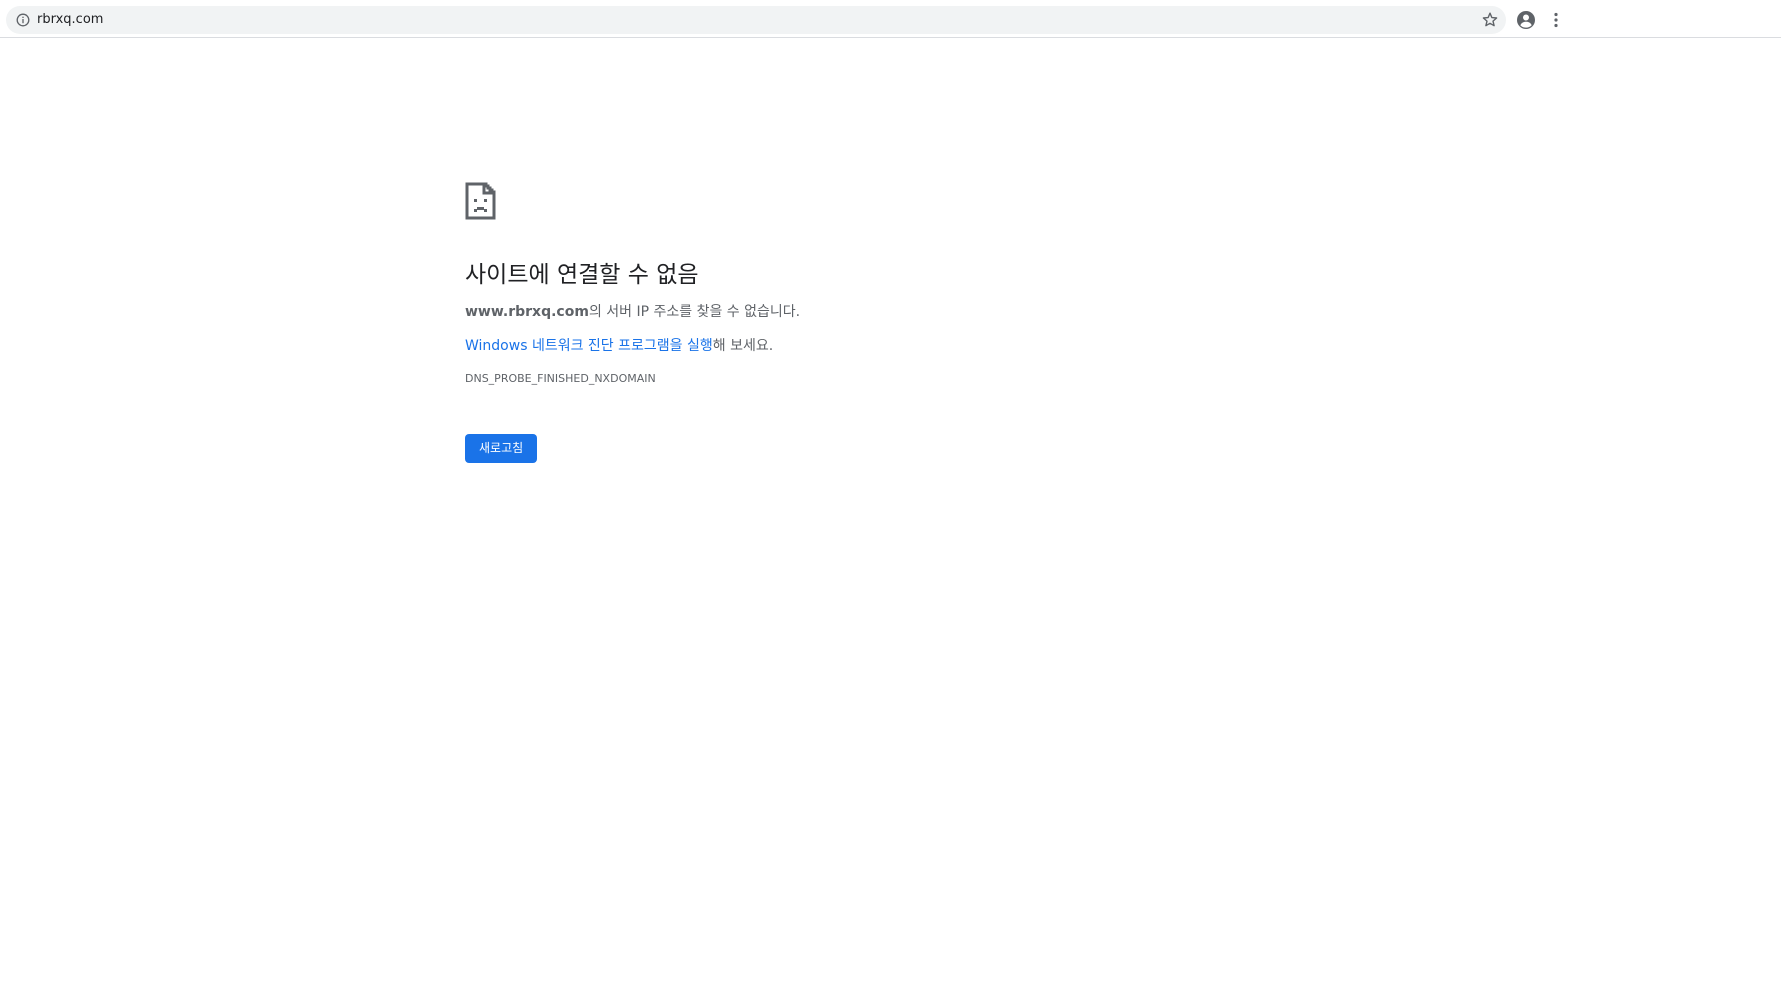  What do you see at coordinates (527, 312) in the screenshot?
I see `error-host: www.rbrxq.com` at bounding box center [527, 312].